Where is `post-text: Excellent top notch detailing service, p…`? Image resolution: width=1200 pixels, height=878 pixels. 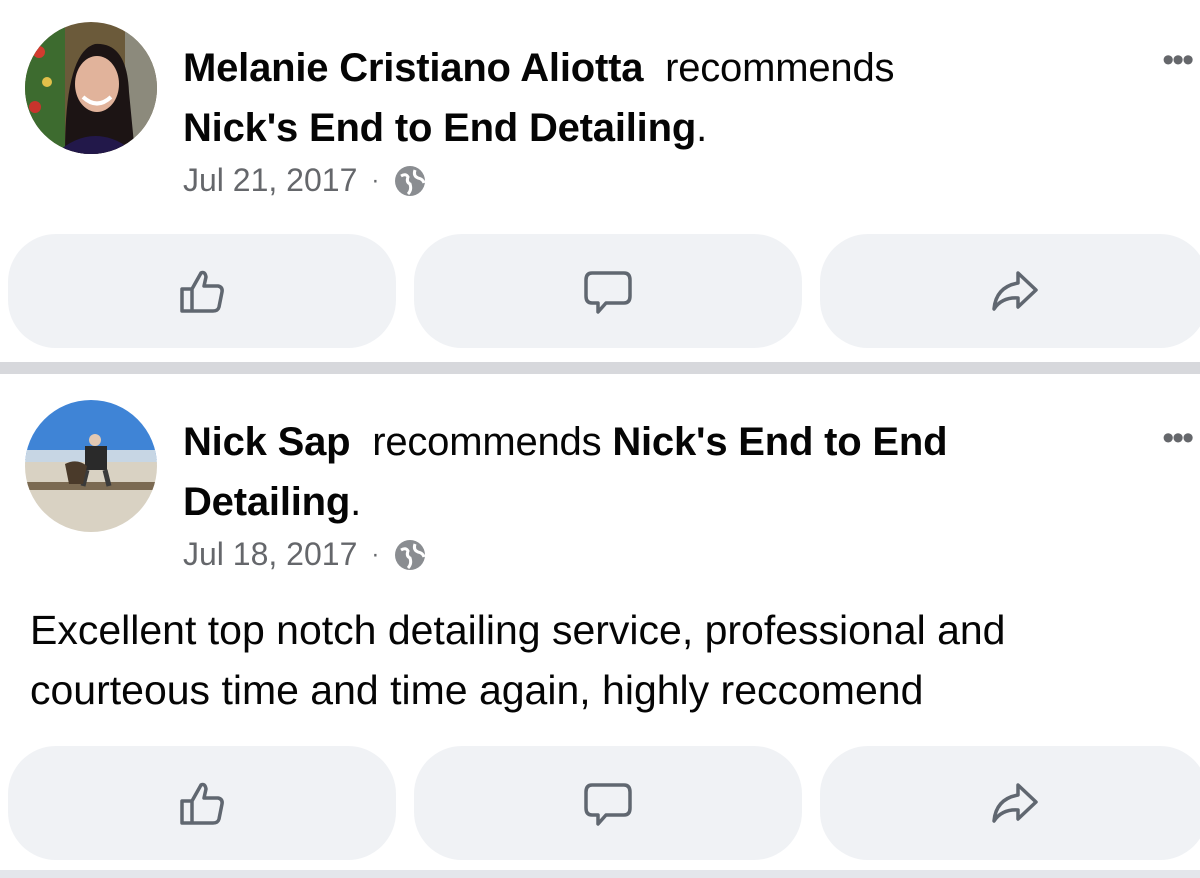
post-text: Excellent top notch detailing service, p… is located at coordinates (518, 660).